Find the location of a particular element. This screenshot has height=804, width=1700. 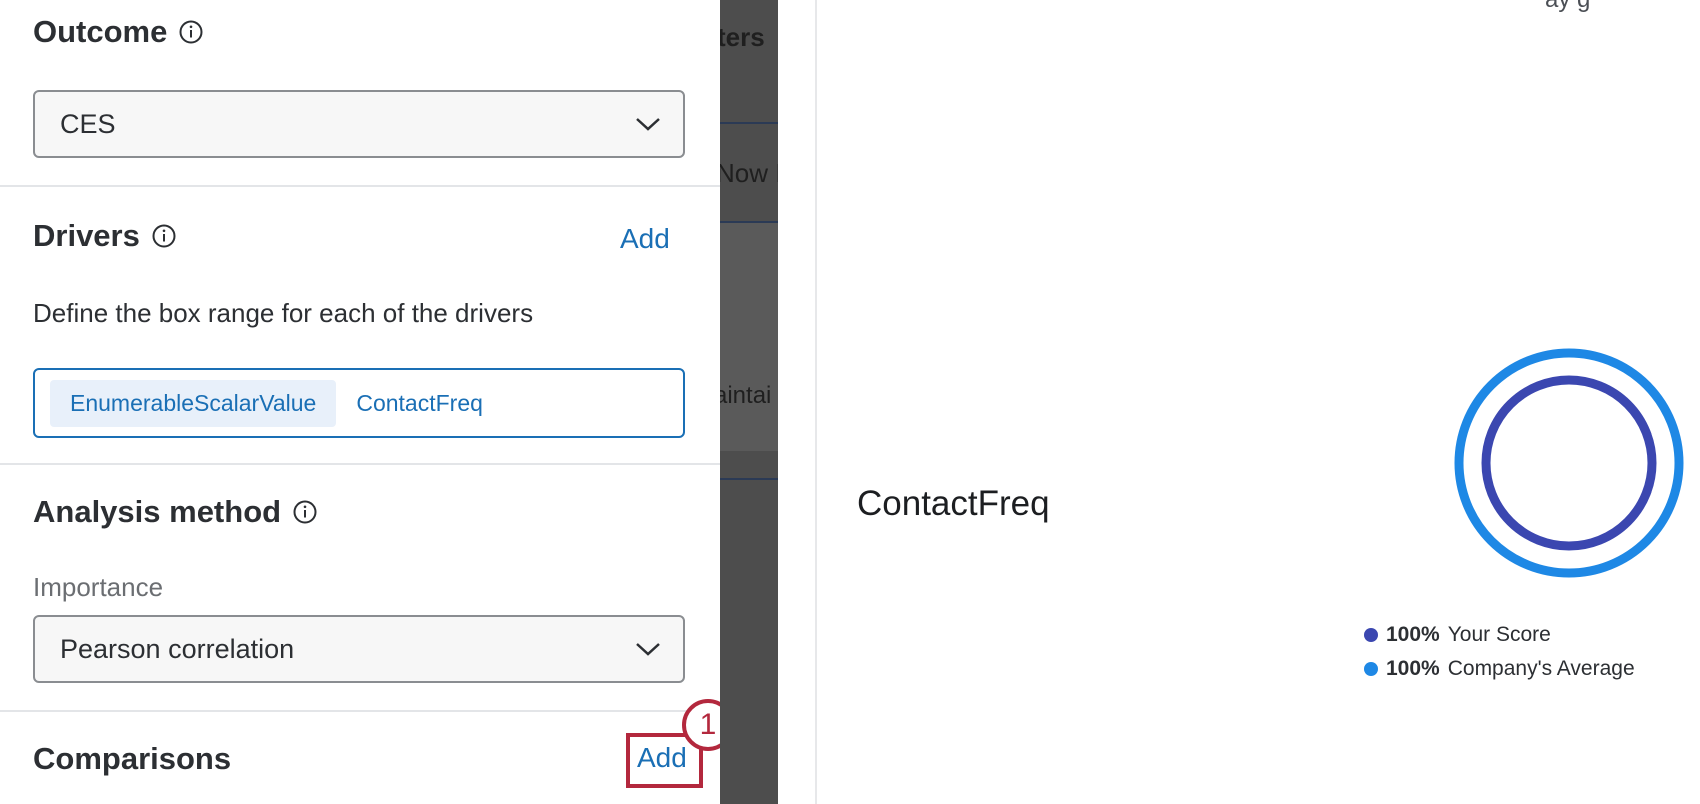

score-ring-chart is located at coordinates (1569, 463).